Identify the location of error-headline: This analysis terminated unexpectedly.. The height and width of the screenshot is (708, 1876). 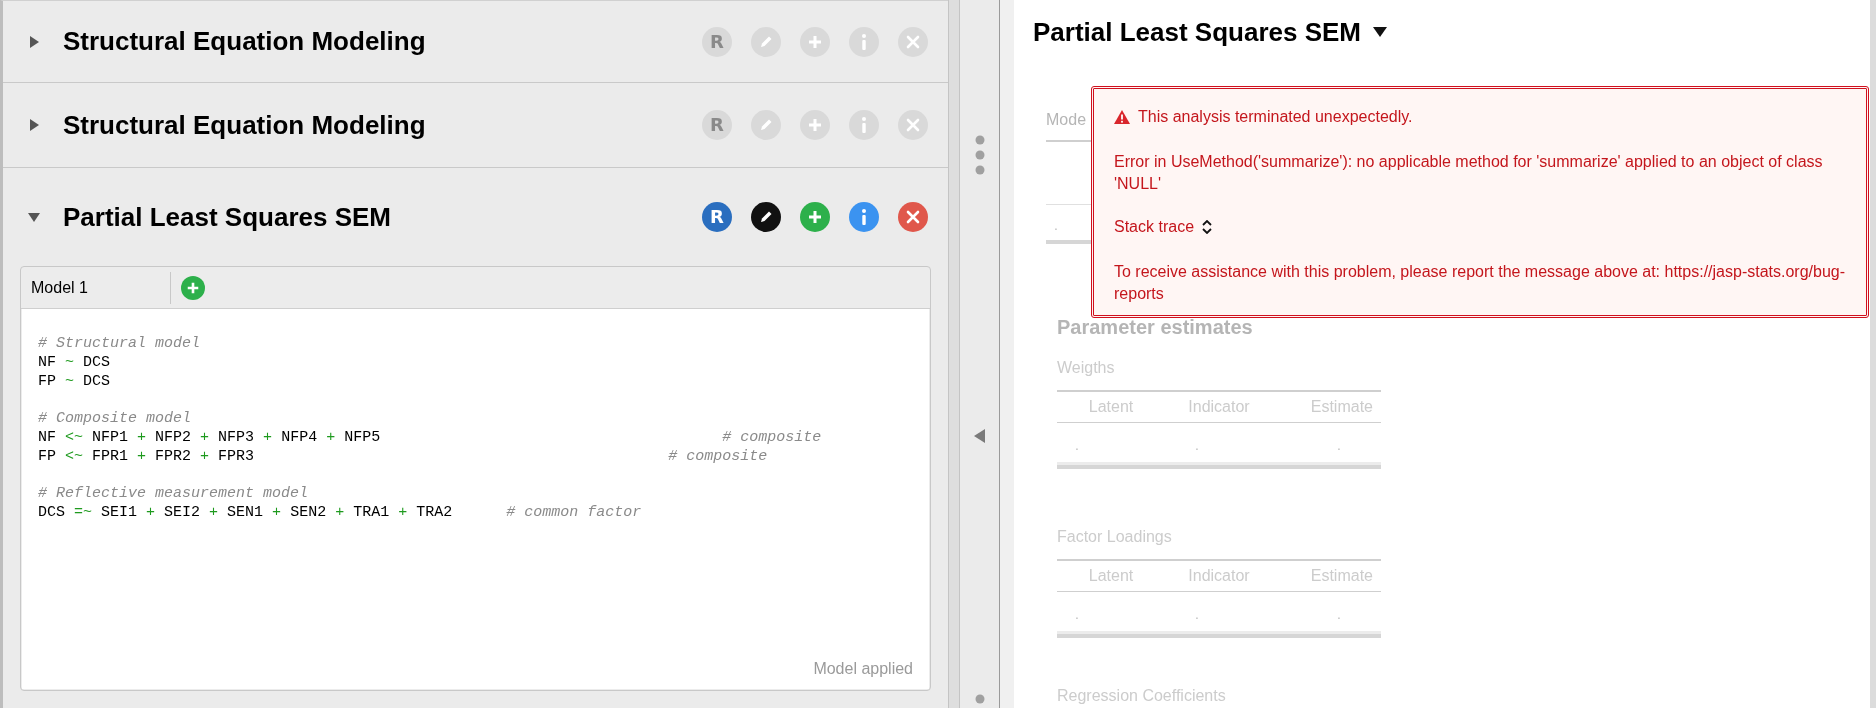
(1275, 117).